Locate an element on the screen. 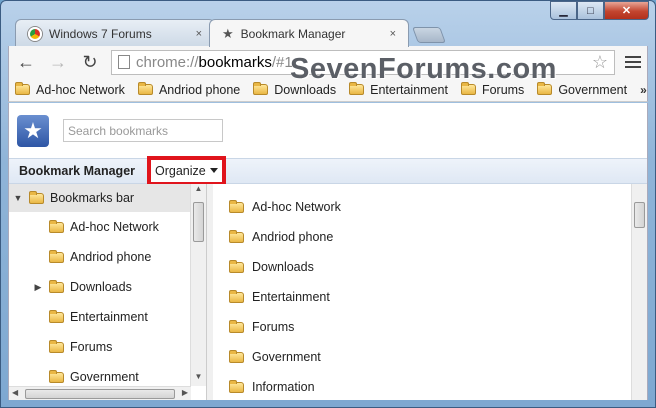  expand-triangle-icon: ▶ is located at coordinates (38, 287).